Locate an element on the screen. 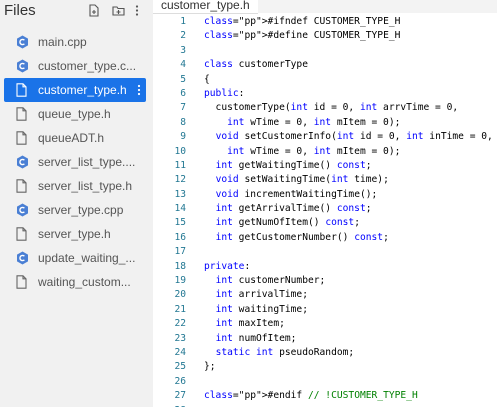 This screenshot has height=407, width=497. line-text: class="pp">#endif // !CUSTOMER_TYPE_H is located at coordinates (311, 396).